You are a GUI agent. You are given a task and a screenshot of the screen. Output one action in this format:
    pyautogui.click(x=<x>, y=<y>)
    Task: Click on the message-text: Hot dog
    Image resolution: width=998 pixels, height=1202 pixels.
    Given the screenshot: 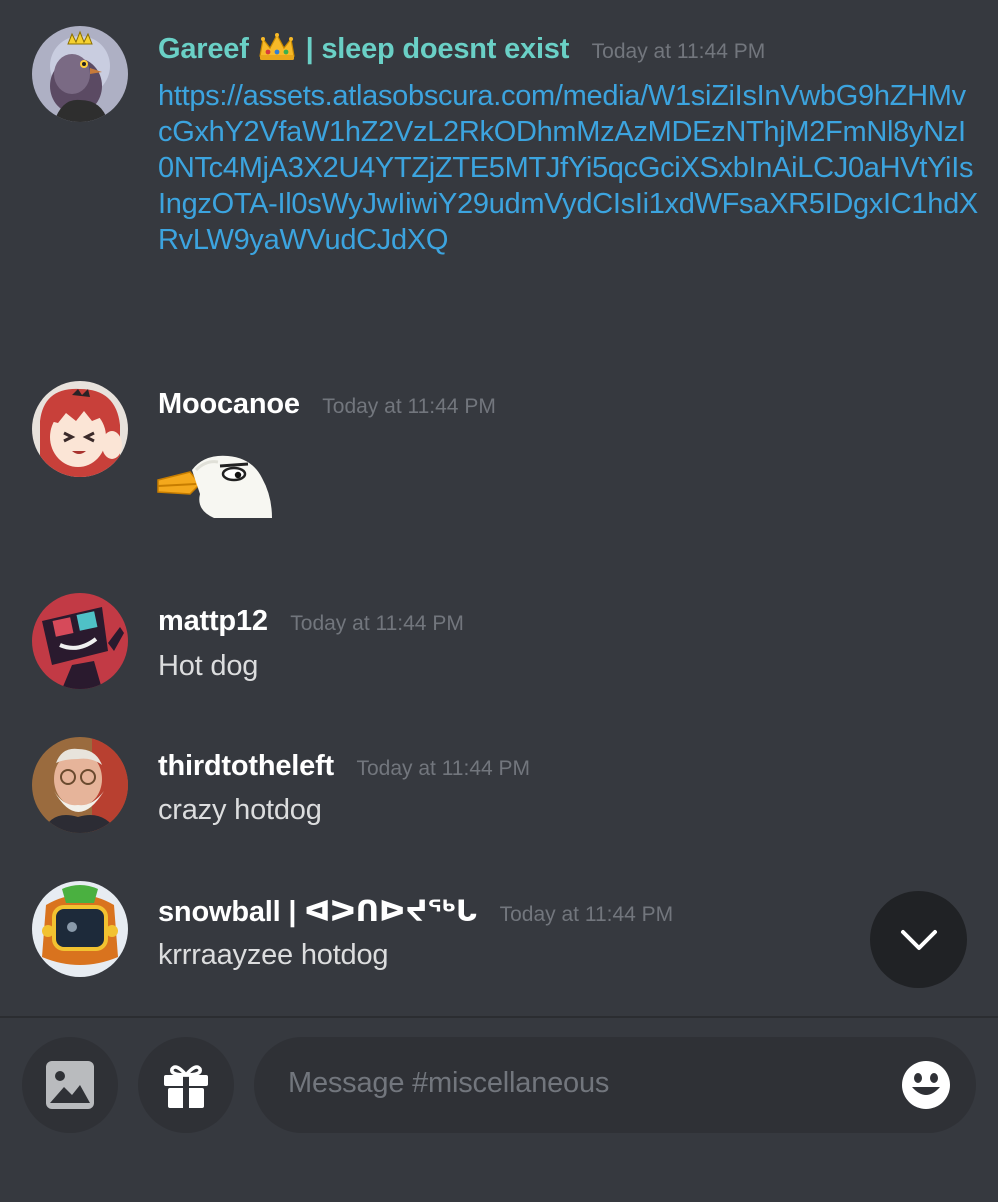 What is the action you would take?
    pyautogui.click(x=208, y=666)
    